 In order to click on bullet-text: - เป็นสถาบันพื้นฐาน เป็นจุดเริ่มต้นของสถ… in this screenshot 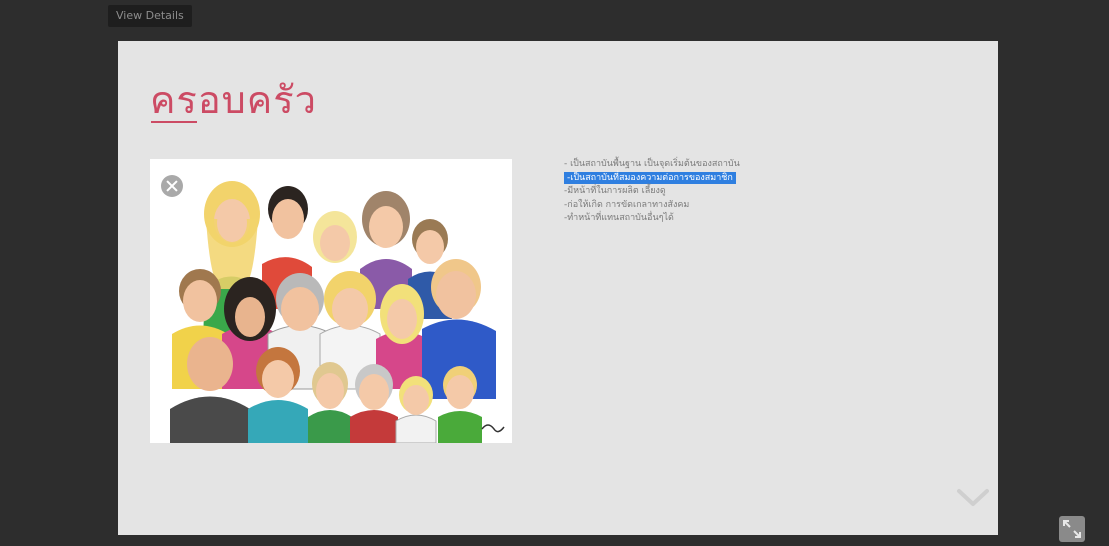, I will do `click(652, 164)`.